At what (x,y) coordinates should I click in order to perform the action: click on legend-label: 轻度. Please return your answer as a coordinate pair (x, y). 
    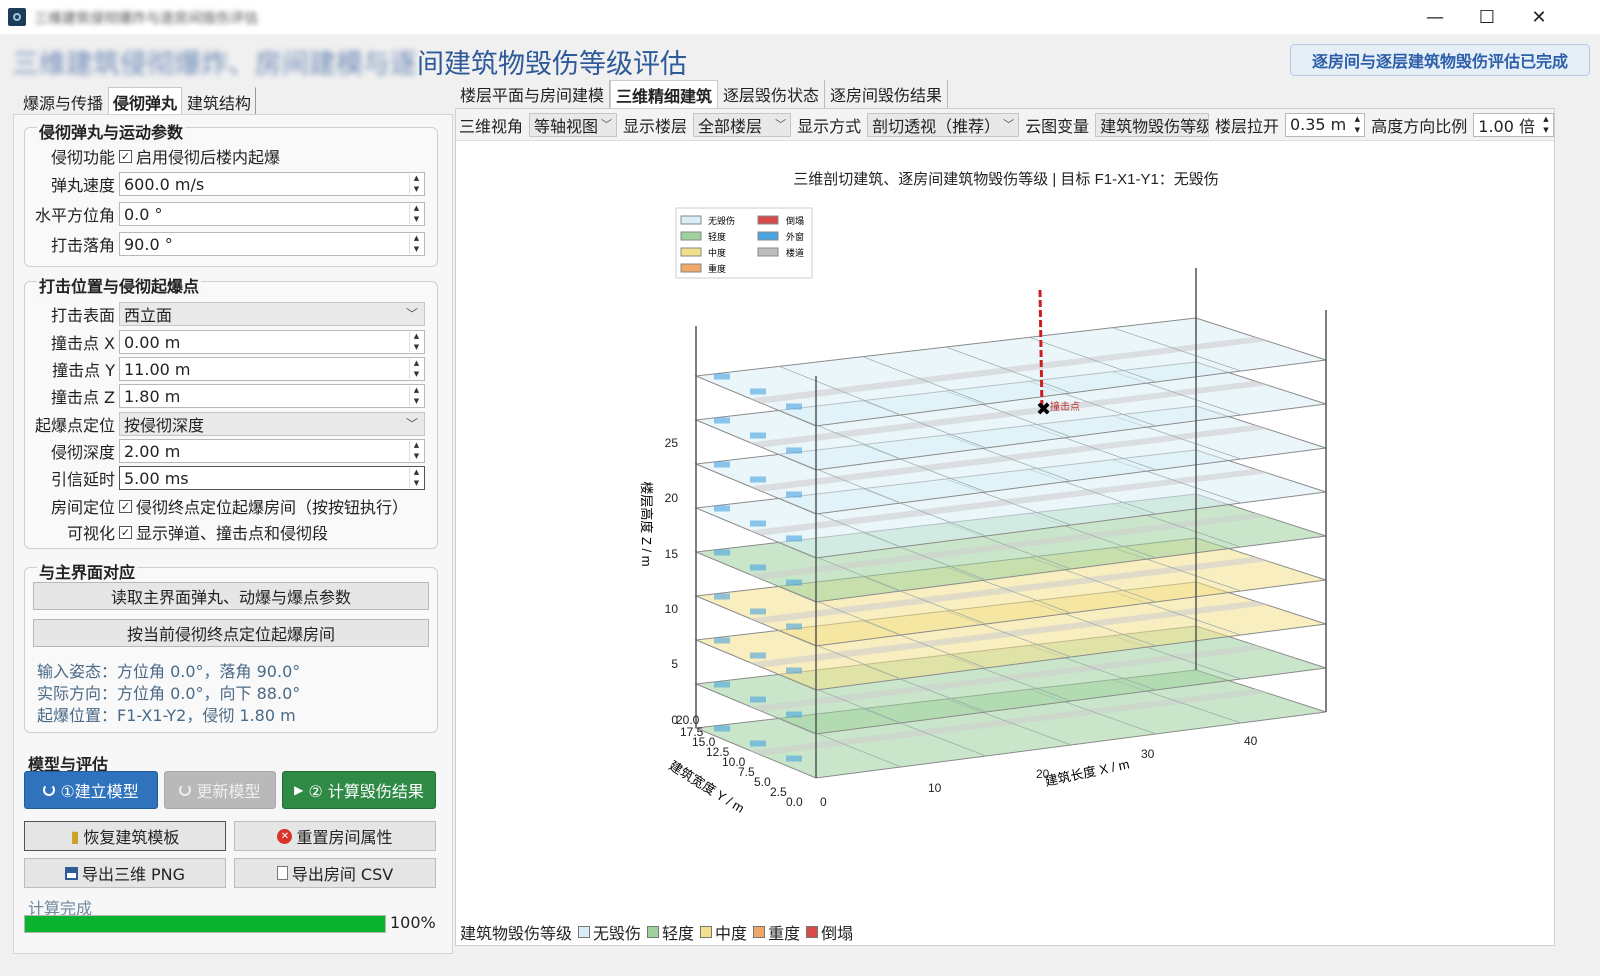
    Looking at the image, I should click on (678, 933).